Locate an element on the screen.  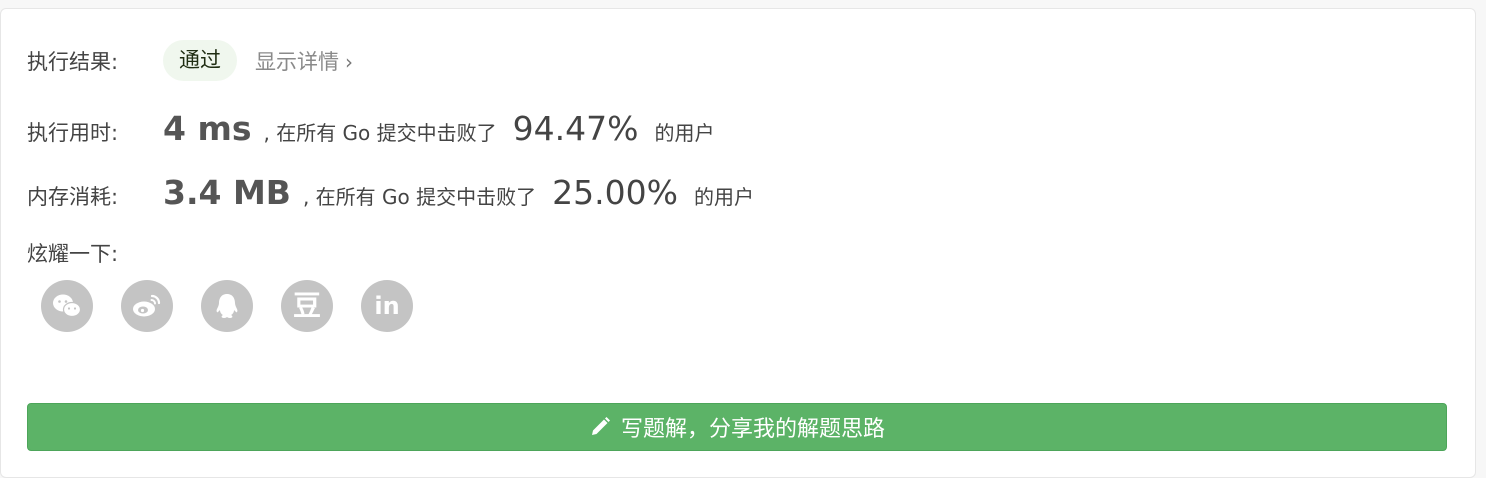
show-details-link: 显示详情 › is located at coordinates (304, 61).